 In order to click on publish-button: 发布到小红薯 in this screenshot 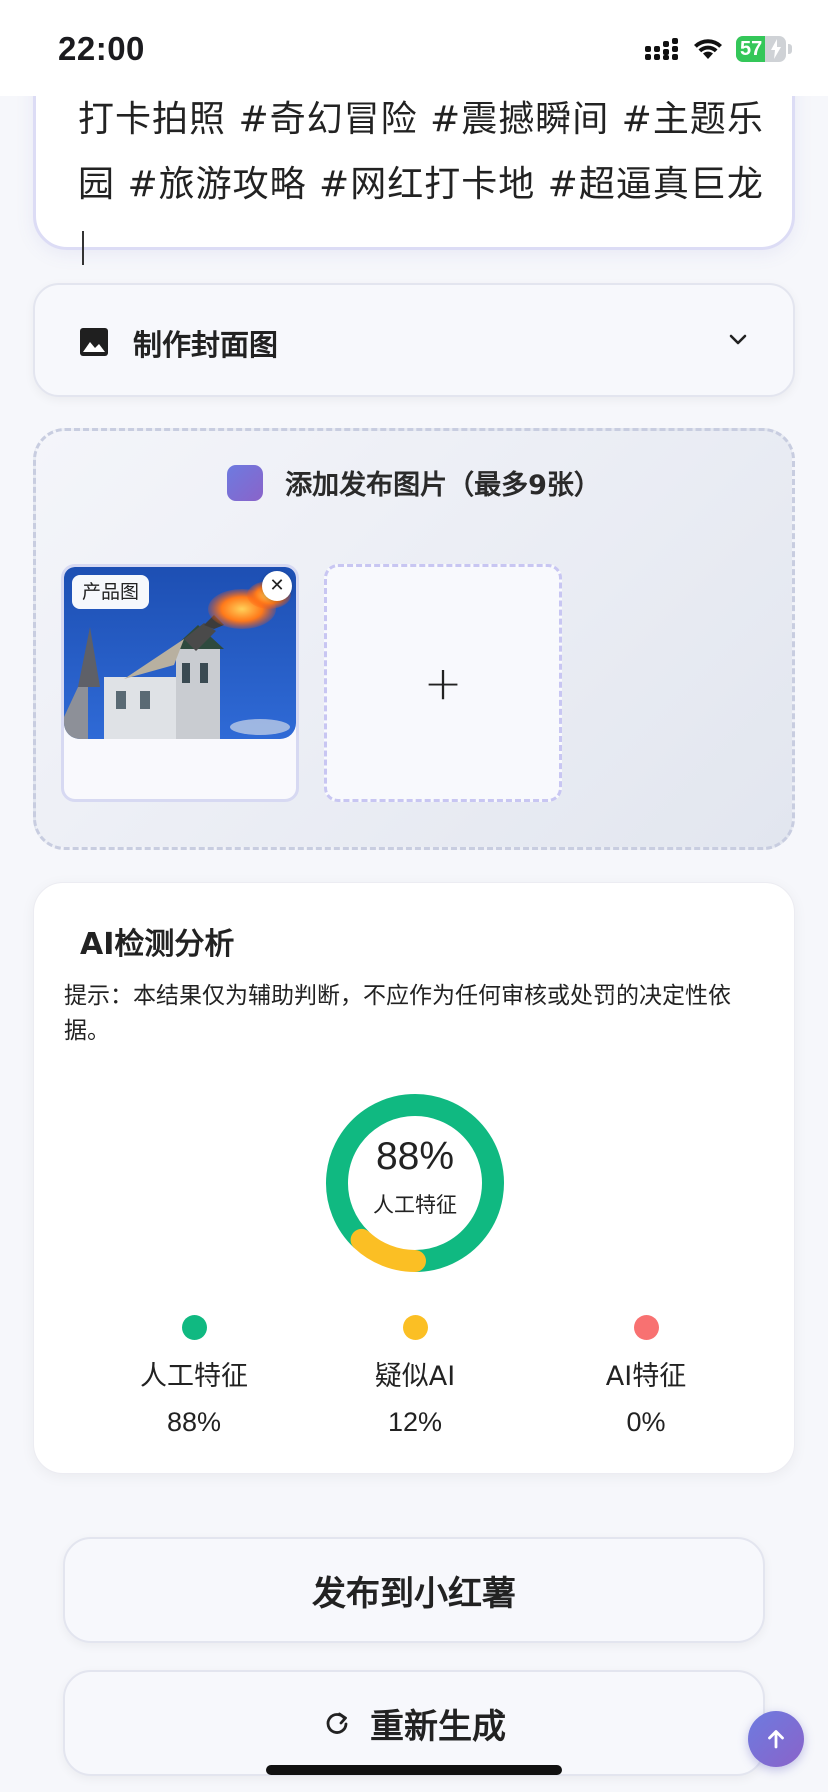, I will do `click(414, 1590)`.